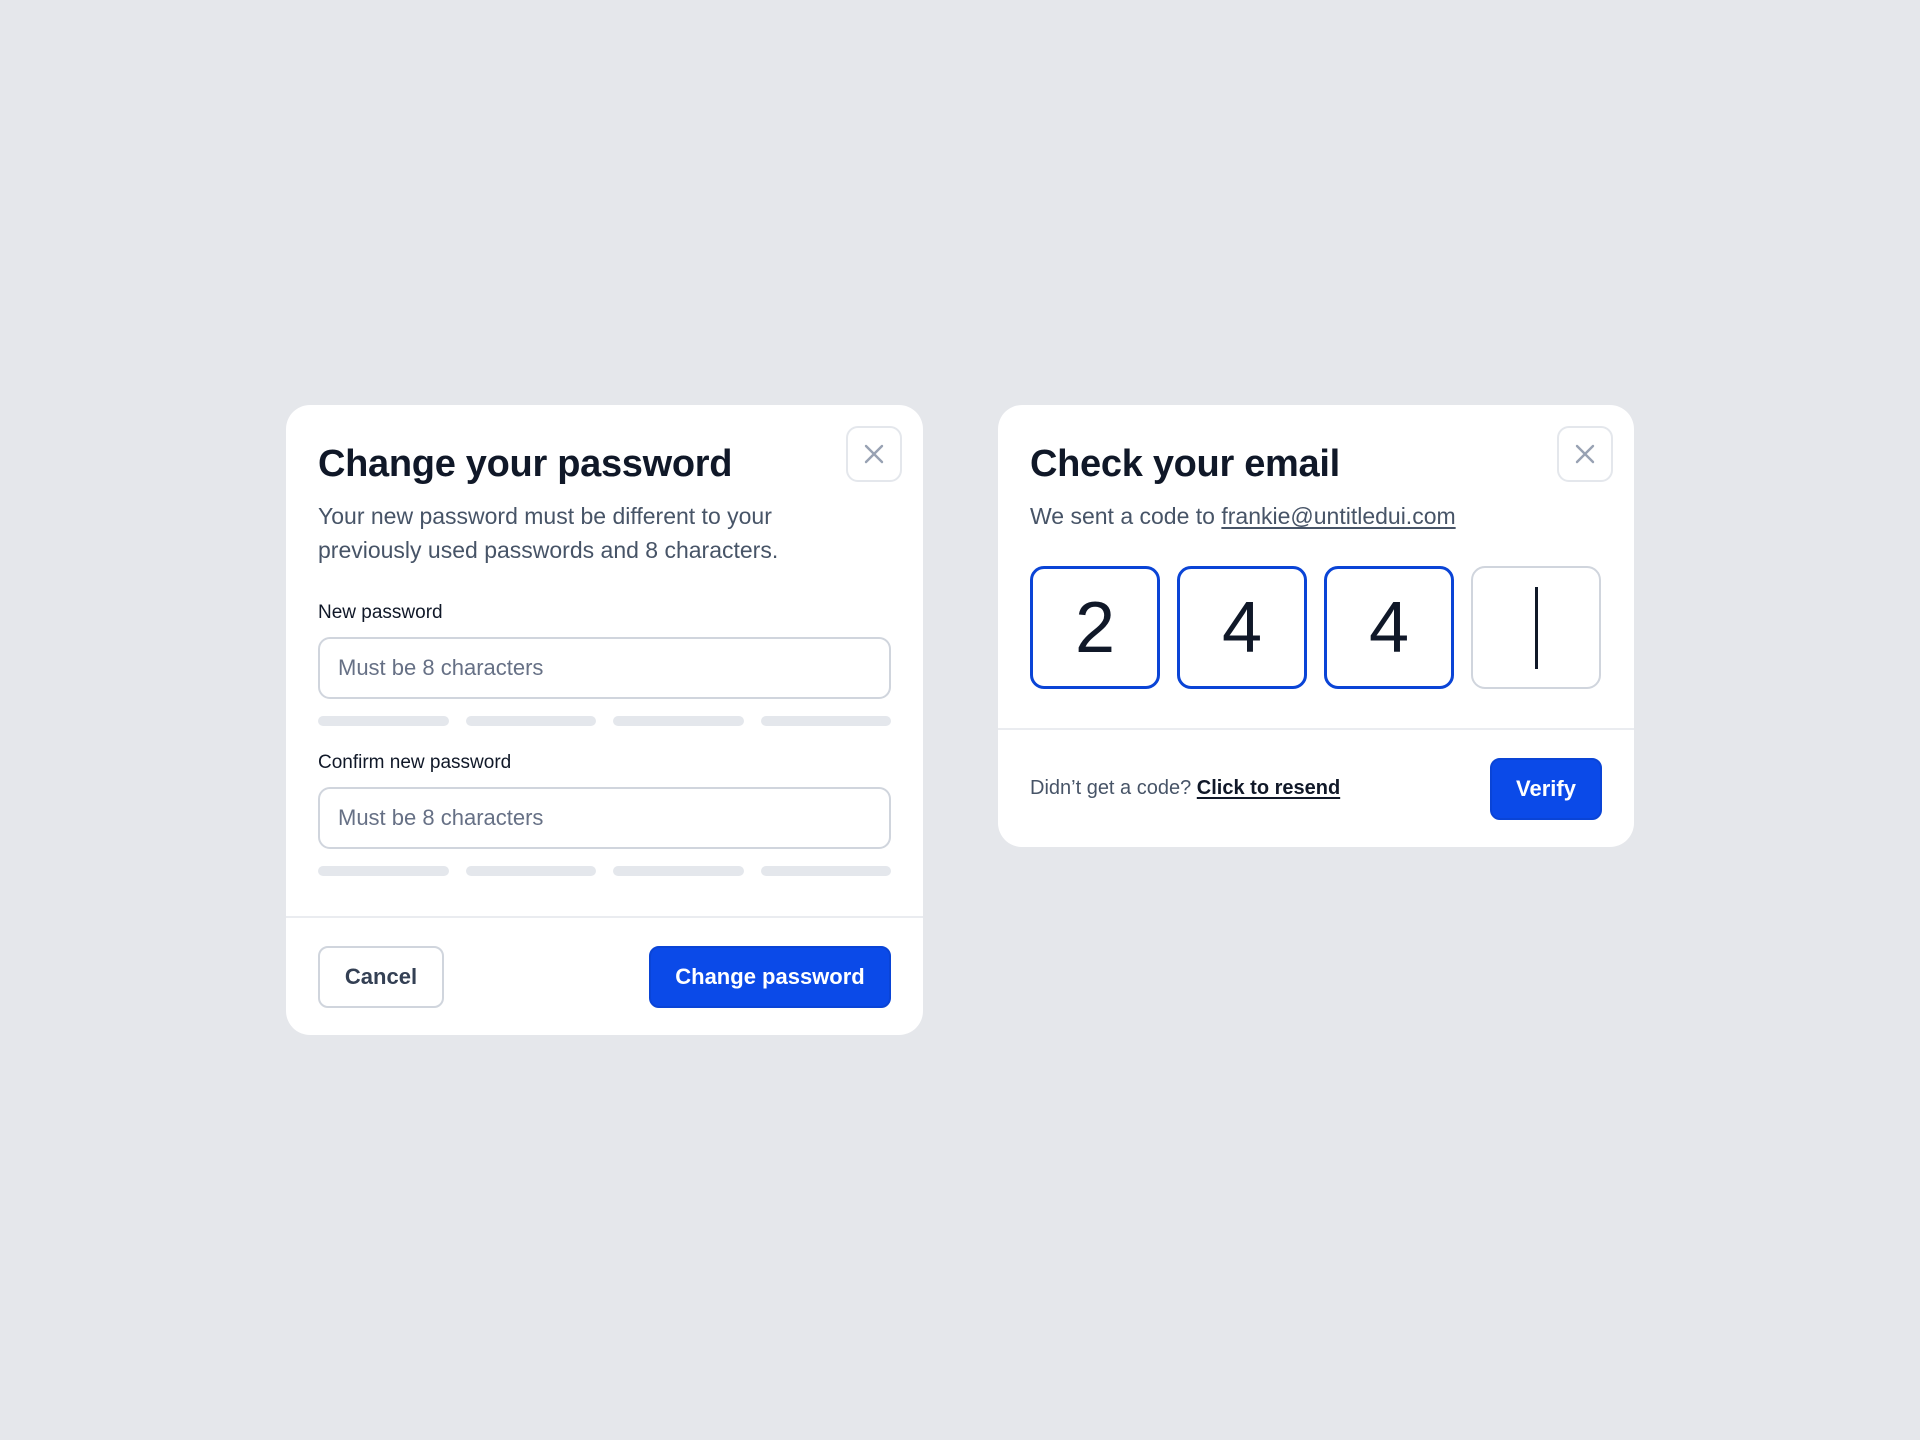  What do you see at coordinates (415, 762) in the screenshot?
I see `confirm-password-label: Confirm new password` at bounding box center [415, 762].